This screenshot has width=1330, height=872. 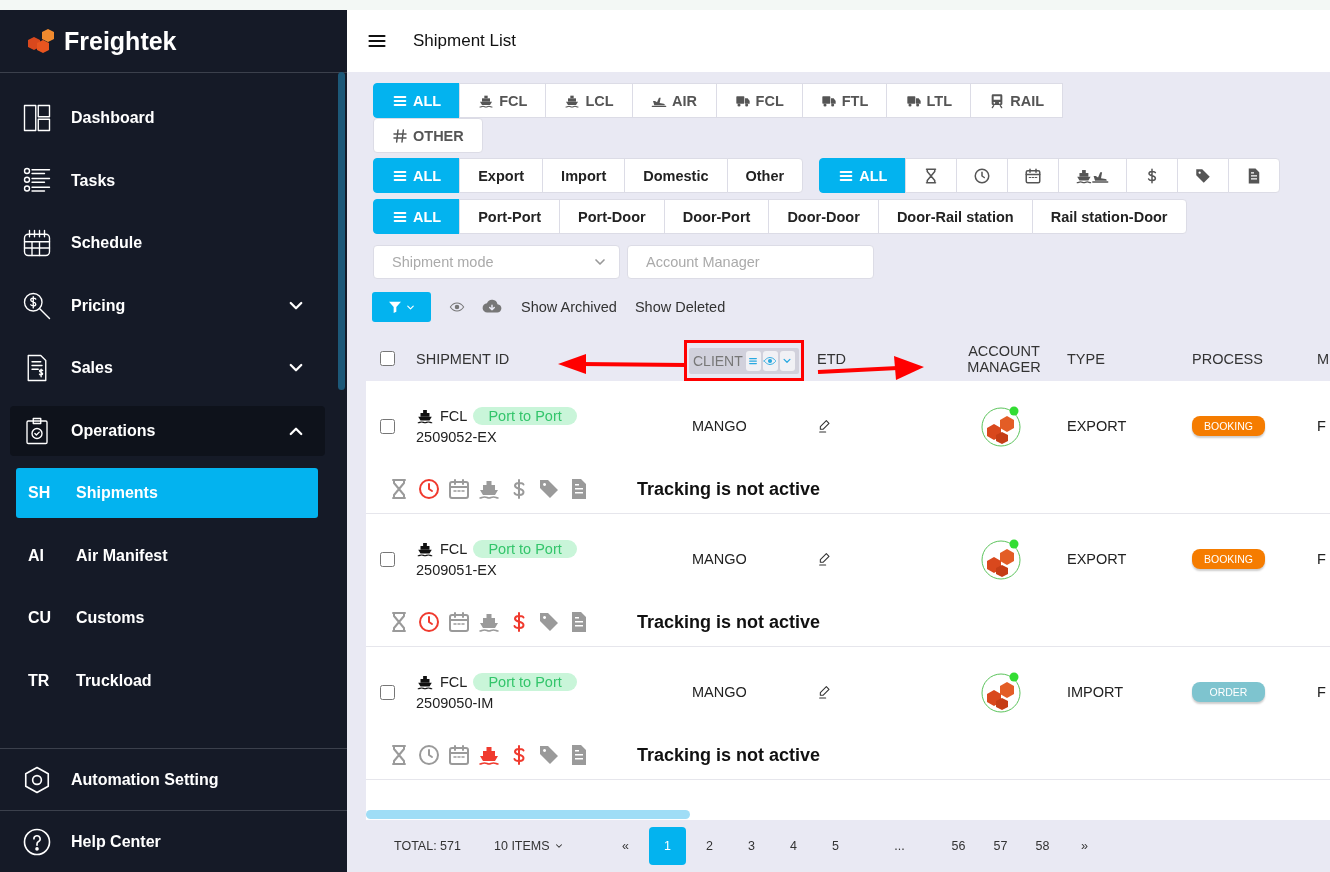 What do you see at coordinates (958, 846) in the screenshot?
I see `page-button: 56` at bounding box center [958, 846].